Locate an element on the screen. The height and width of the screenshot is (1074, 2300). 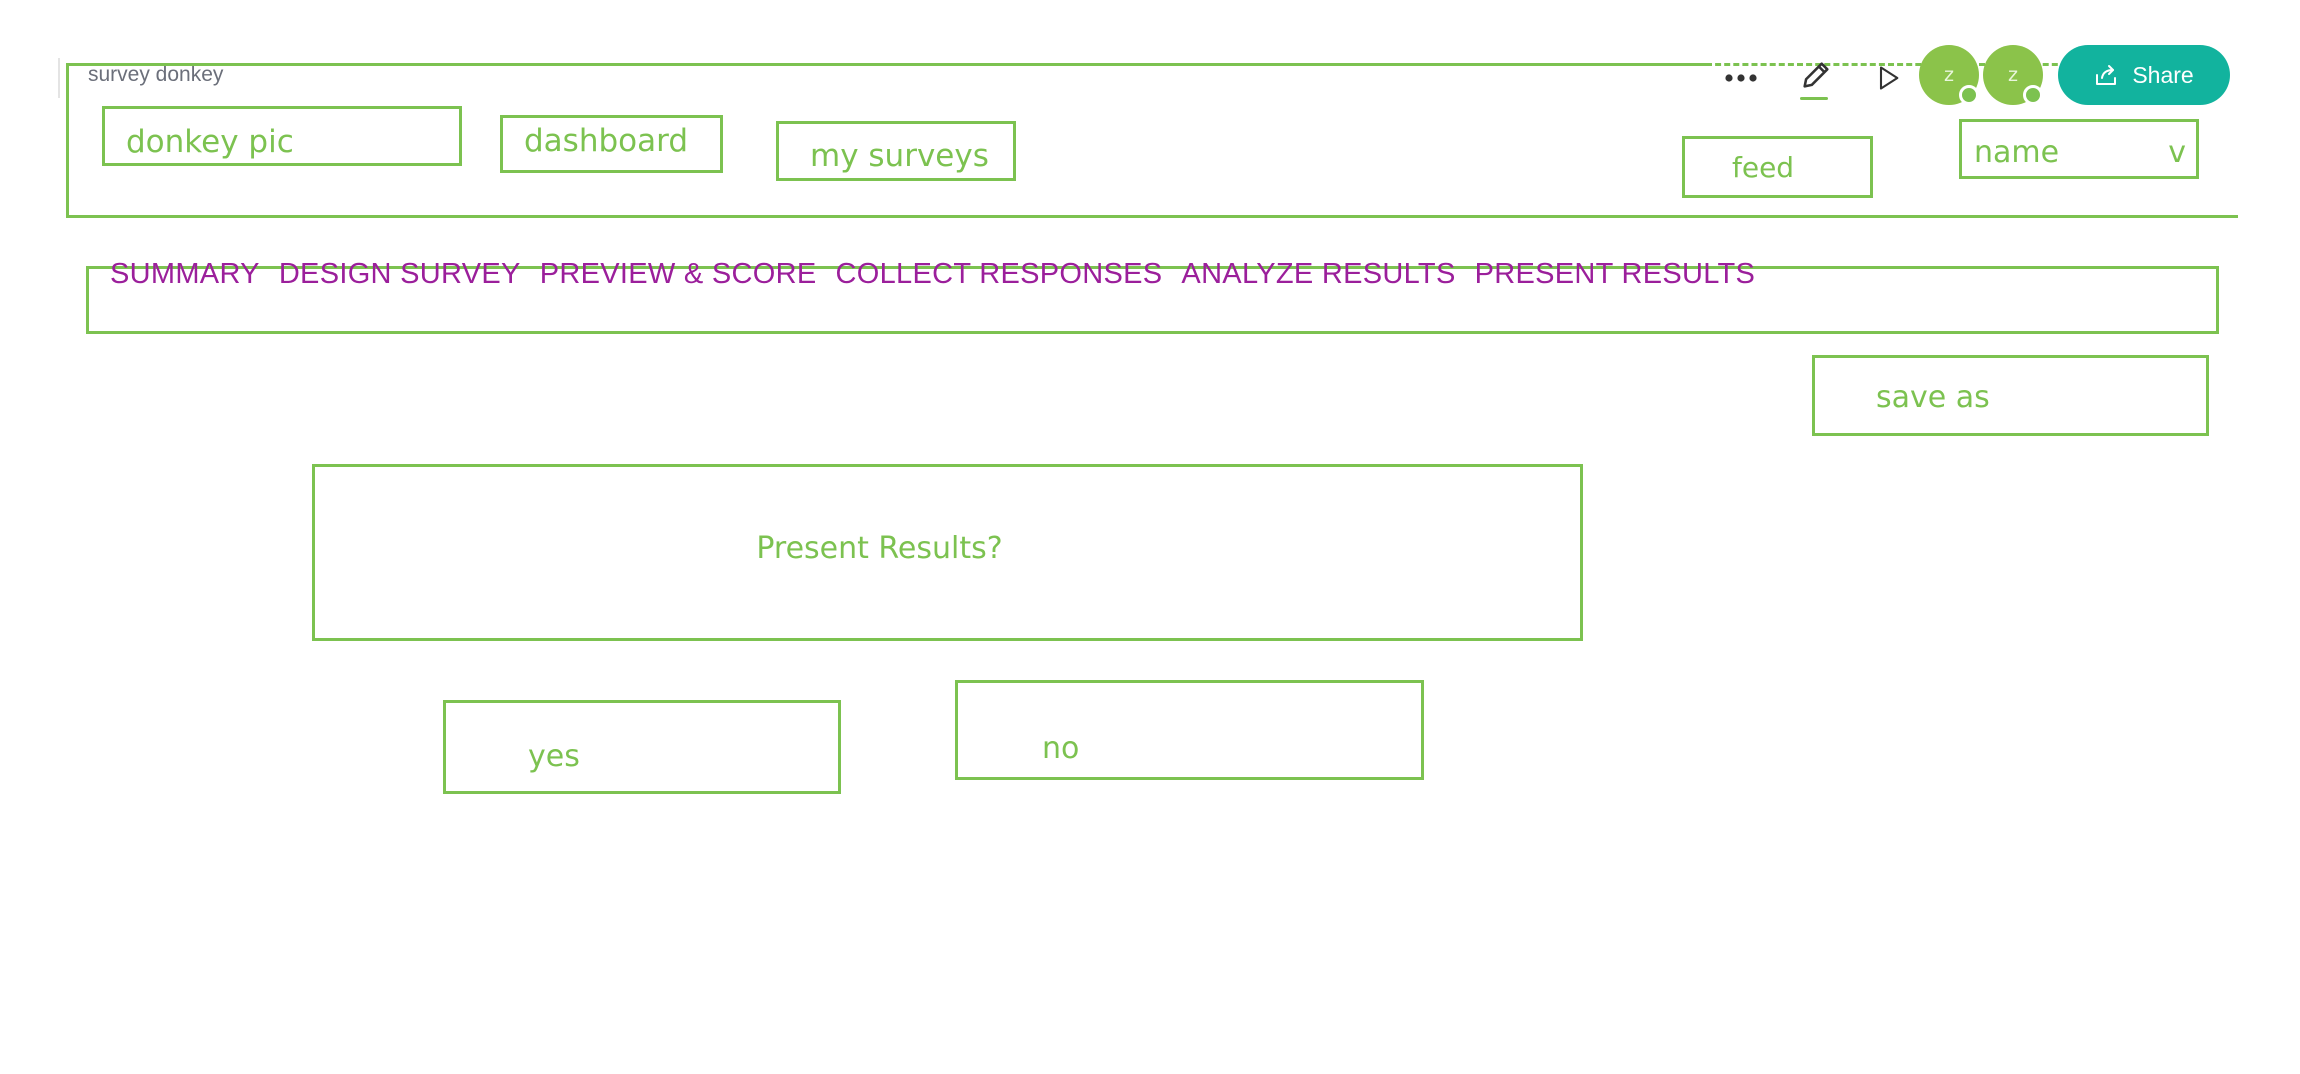
header-frame-top is located at coordinates (886, 64).